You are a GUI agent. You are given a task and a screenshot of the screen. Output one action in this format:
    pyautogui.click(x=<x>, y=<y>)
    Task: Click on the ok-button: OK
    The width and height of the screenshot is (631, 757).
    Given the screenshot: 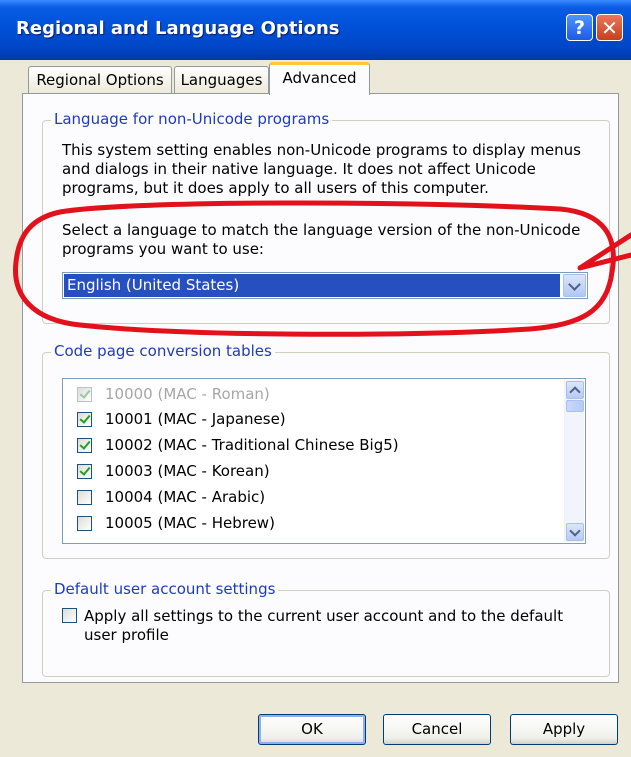 What is the action you would take?
    pyautogui.click(x=312, y=729)
    